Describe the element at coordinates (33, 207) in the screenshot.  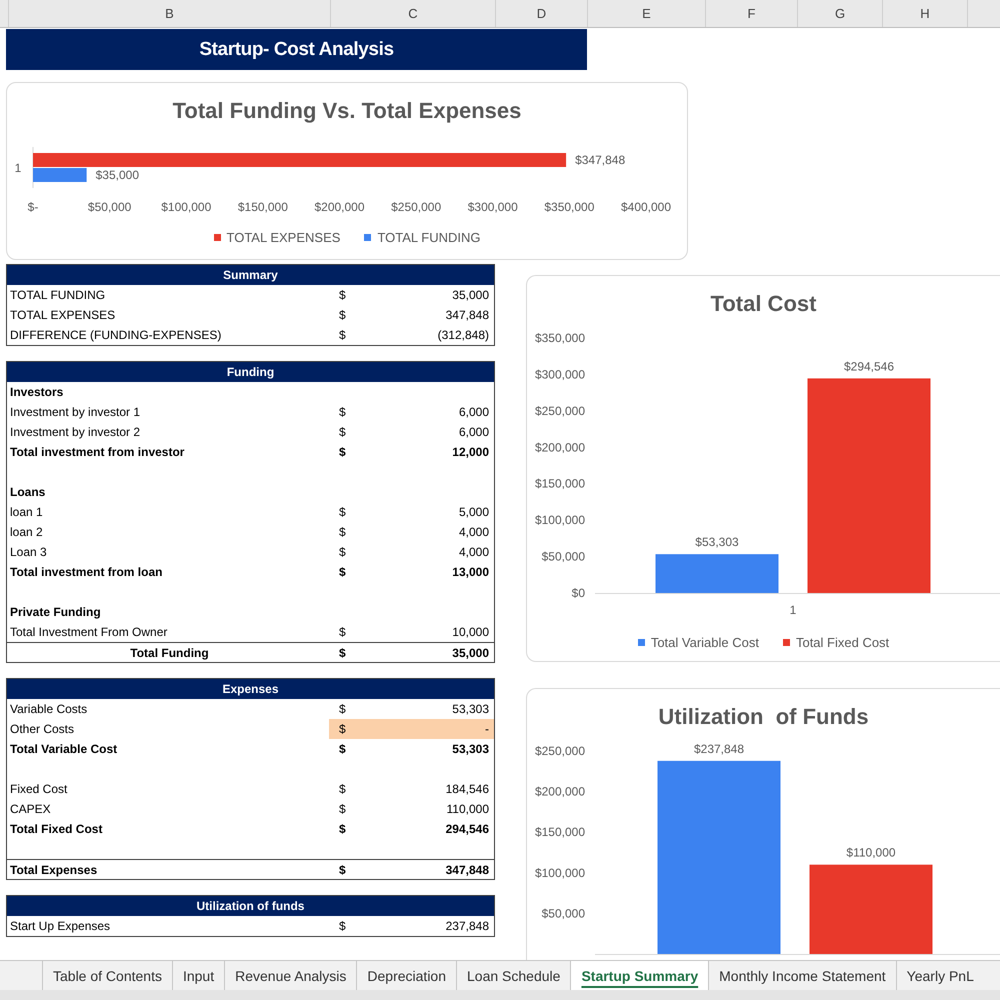
I see `axis-label: $-` at that location.